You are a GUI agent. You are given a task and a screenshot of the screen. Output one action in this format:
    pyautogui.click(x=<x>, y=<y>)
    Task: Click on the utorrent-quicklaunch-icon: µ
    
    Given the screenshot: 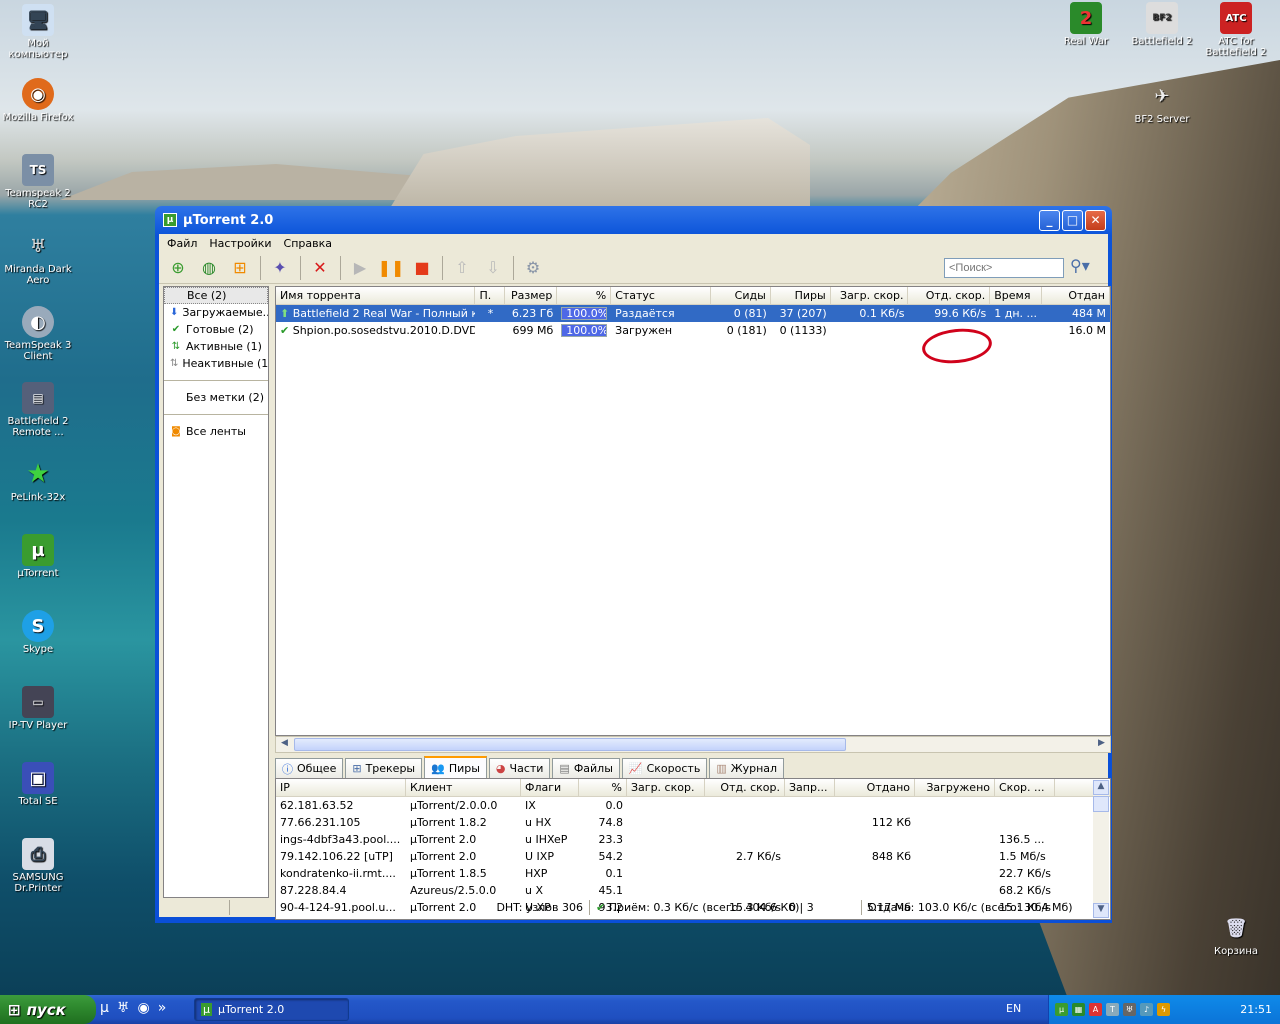 What is the action you would take?
    pyautogui.click(x=104, y=1008)
    